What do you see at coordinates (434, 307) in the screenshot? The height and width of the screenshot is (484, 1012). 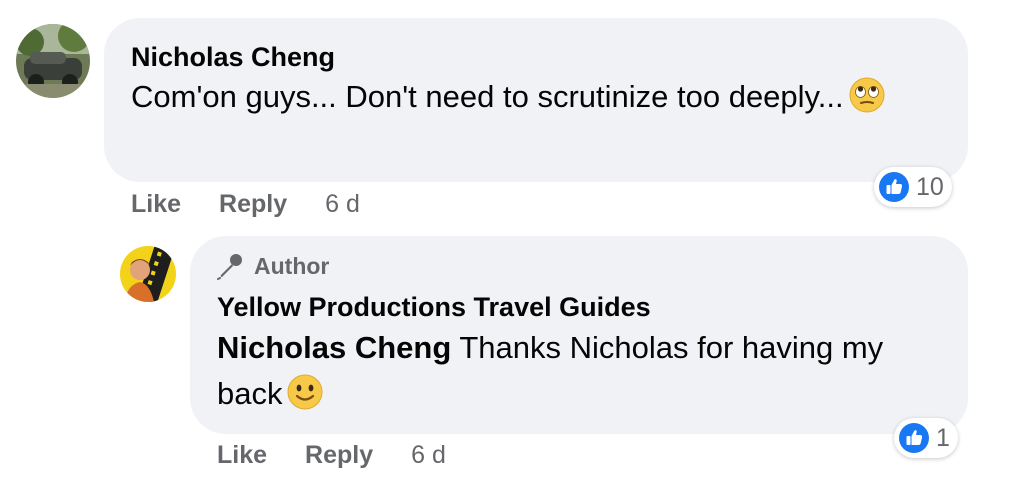 I see `comment-author-name: Yellow Productions Travel Guides` at bounding box center [434, 307].